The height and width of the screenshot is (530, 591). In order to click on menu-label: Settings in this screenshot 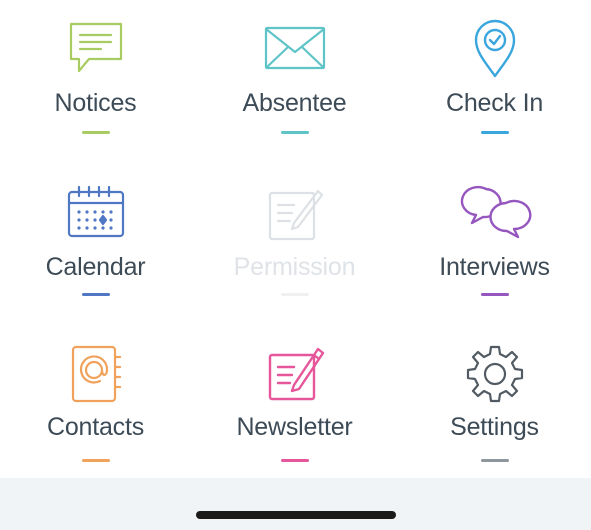, I will do `click(494, 427)`.